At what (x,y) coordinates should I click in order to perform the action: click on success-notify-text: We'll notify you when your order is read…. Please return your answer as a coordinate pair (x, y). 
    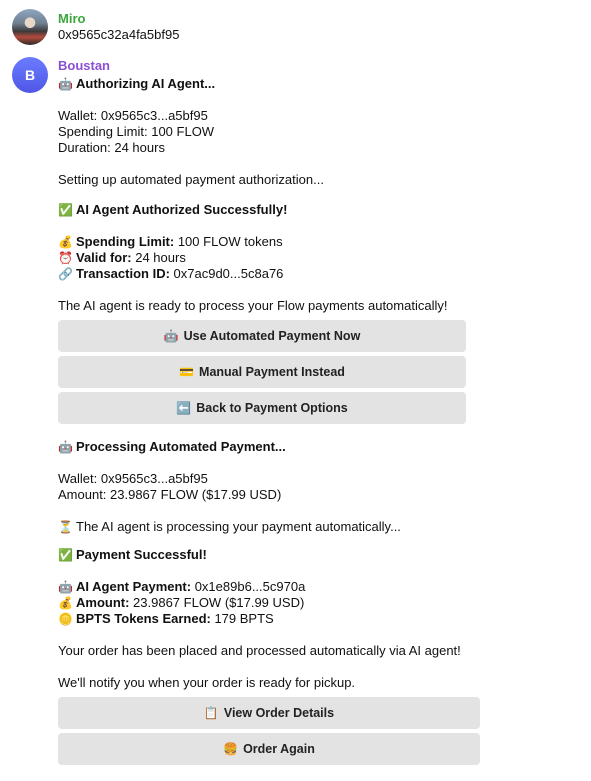
    Looking at the image, I should click on (207, 682).